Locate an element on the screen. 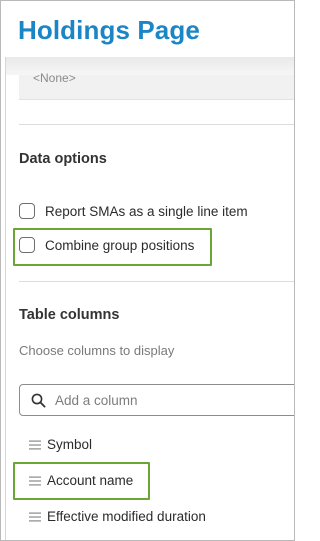 The height and width of the screenshot is (541, 320). search-icon is located at coordinates (38, 400).